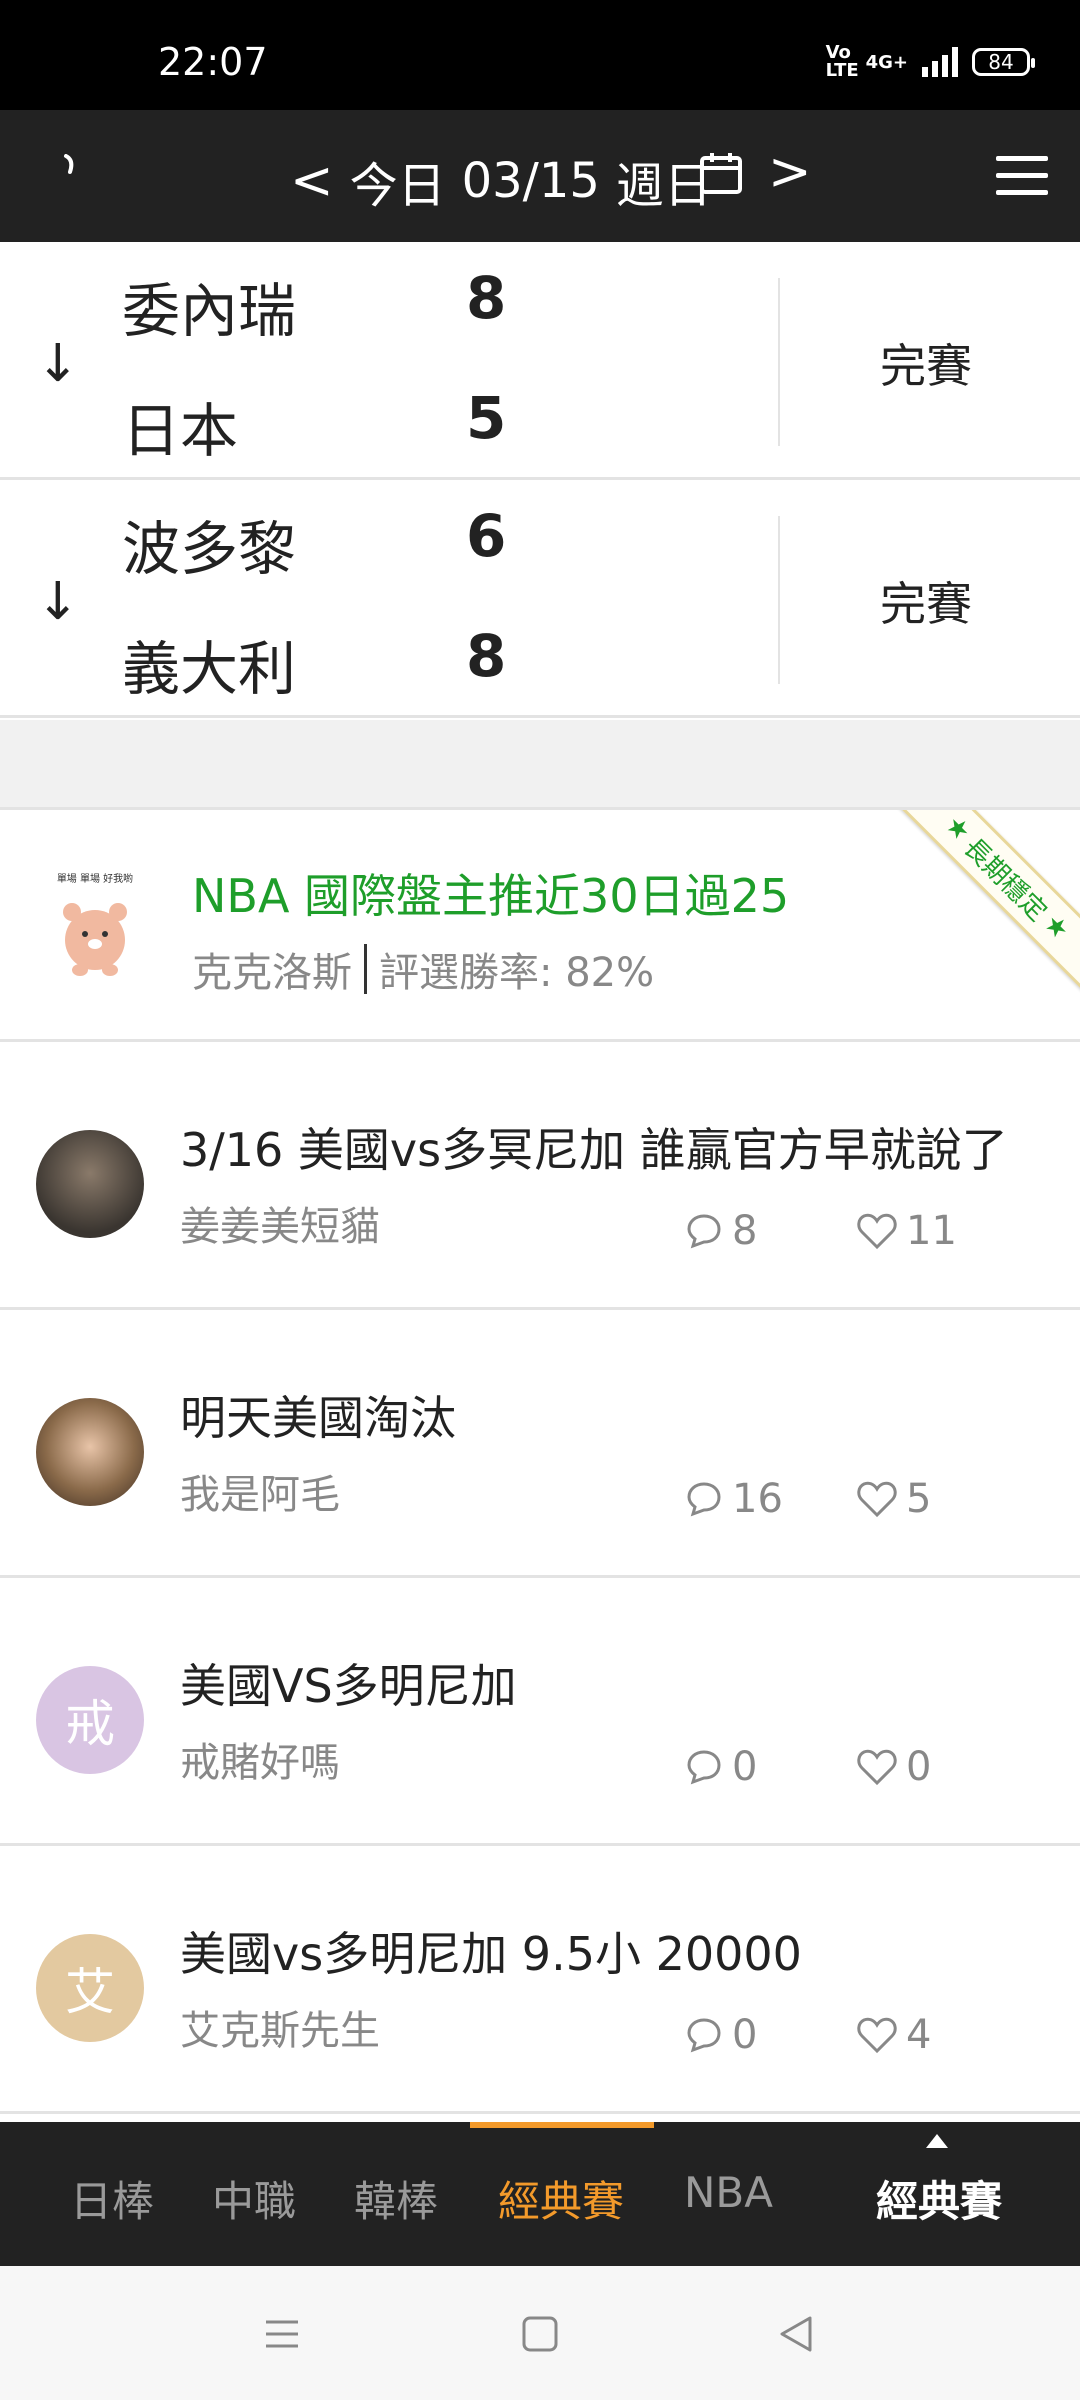 This screenshot has height=2400, width=1080. I want to click on like-count: 4, so click(893, 2035).